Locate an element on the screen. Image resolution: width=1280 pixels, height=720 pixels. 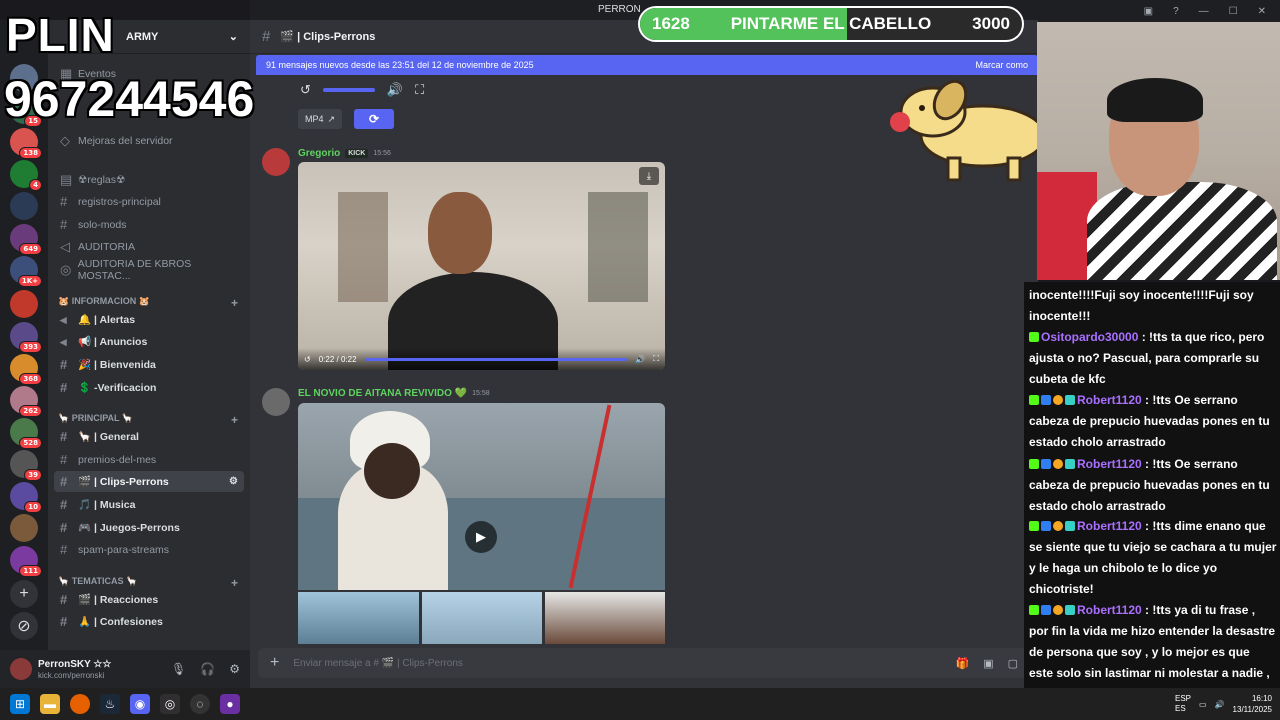
microphone-icon: 🎙 is located at coordinates (178, 669).